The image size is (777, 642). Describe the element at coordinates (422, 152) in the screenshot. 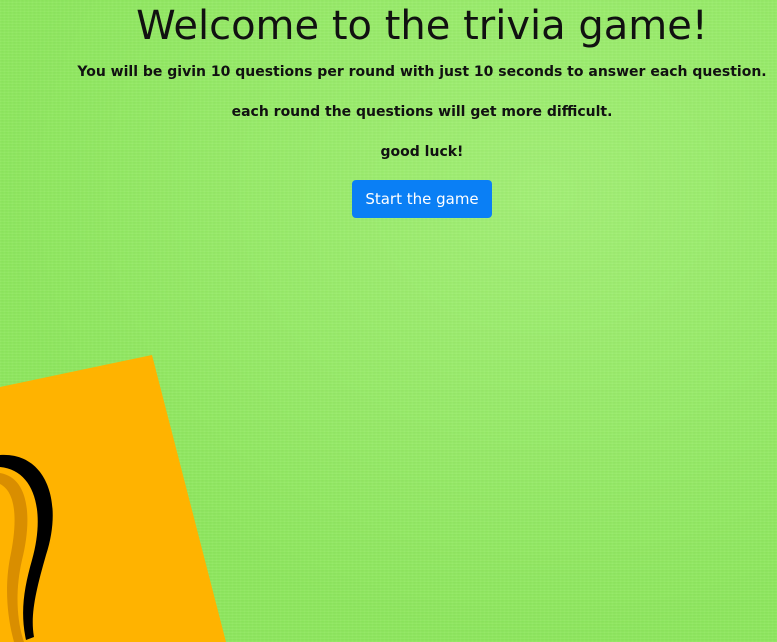

I see `good-luck-text: good luck!` at that location.